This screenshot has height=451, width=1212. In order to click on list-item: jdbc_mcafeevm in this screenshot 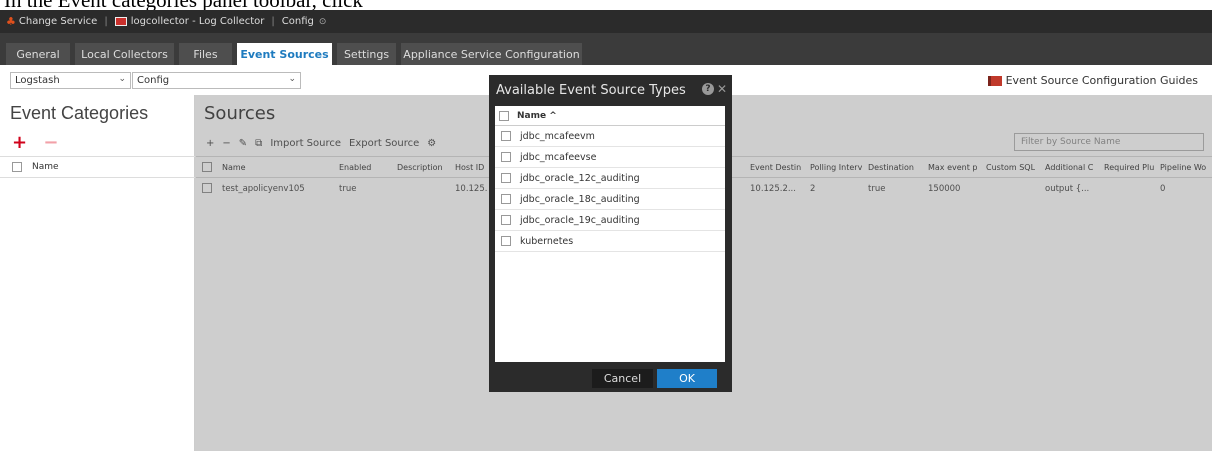, I will do `click(610, 136)`.